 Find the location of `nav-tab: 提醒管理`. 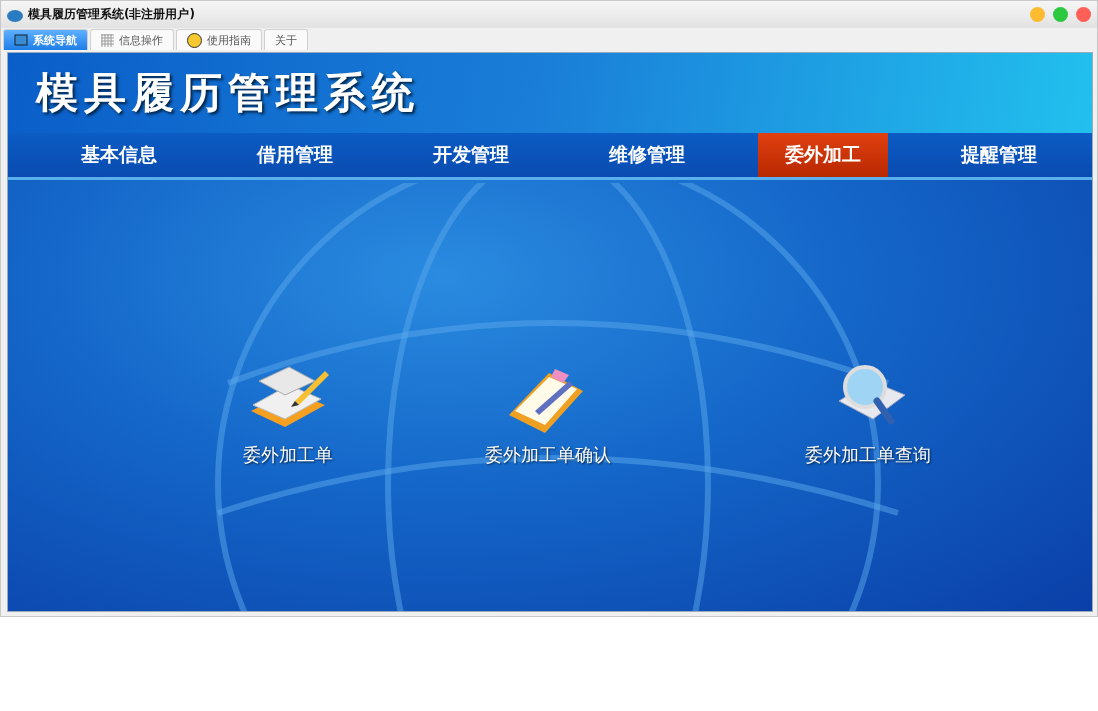

nav-tab: 提醒管理 is located at coordinates (999, 155).